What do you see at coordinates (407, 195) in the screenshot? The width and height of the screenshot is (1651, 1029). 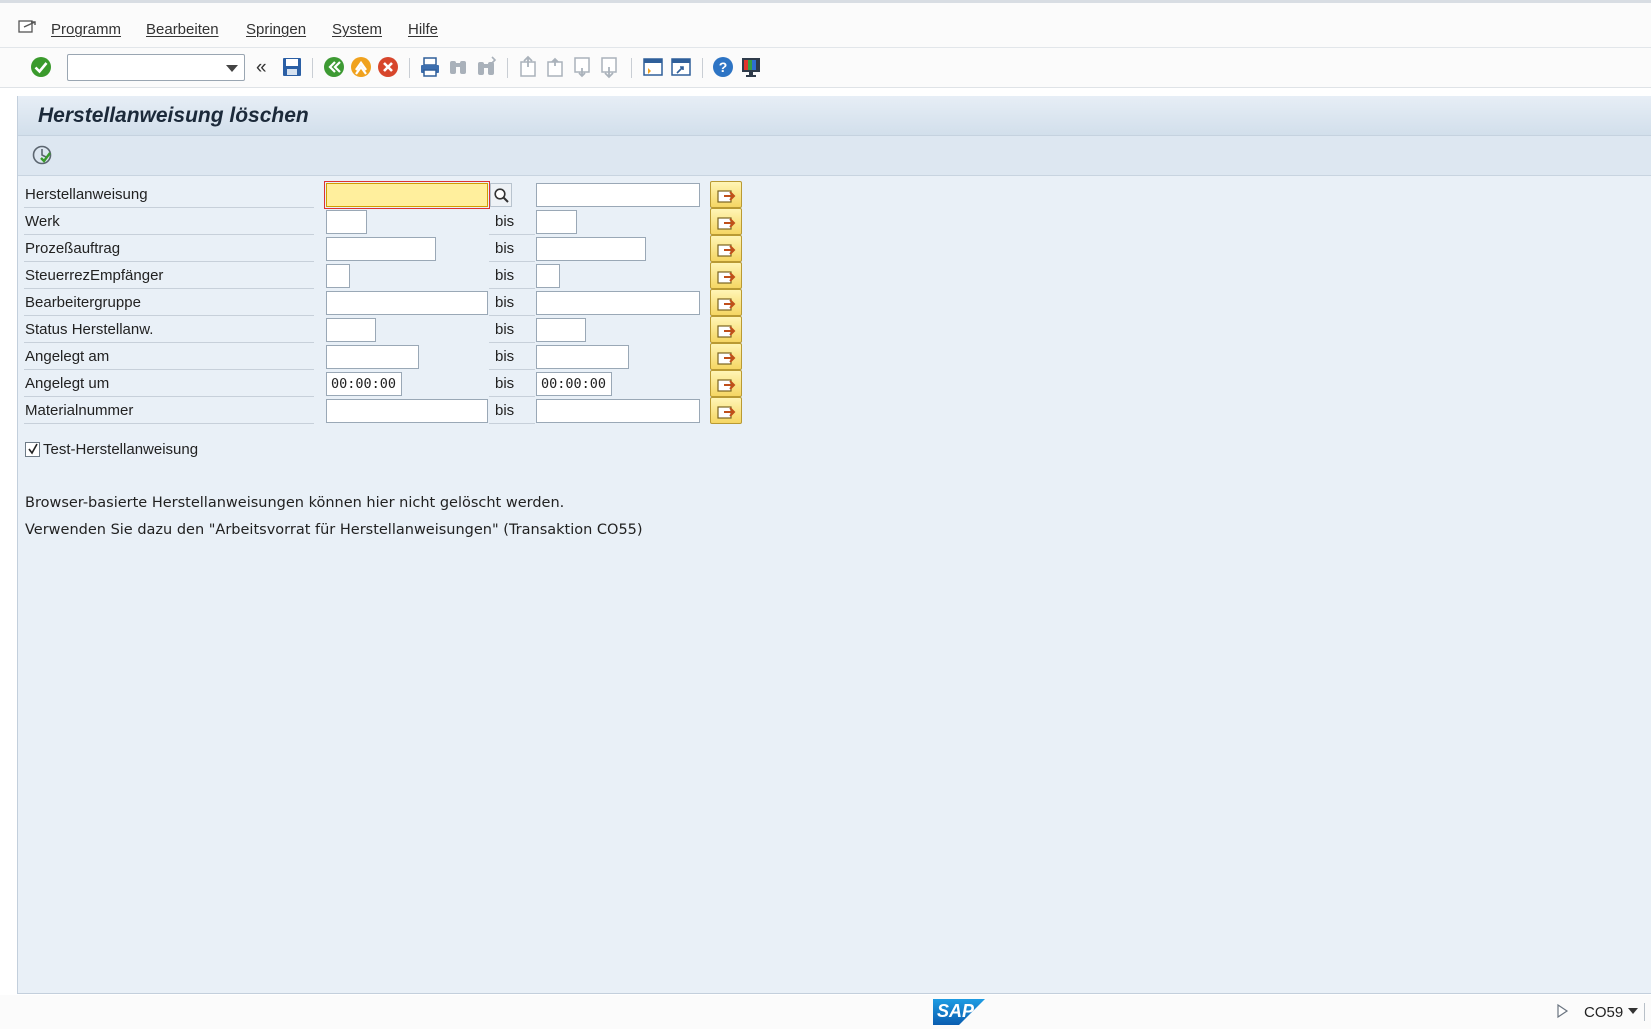 I see `herstellanweisung-from-input` at bounding box center [407, 195].